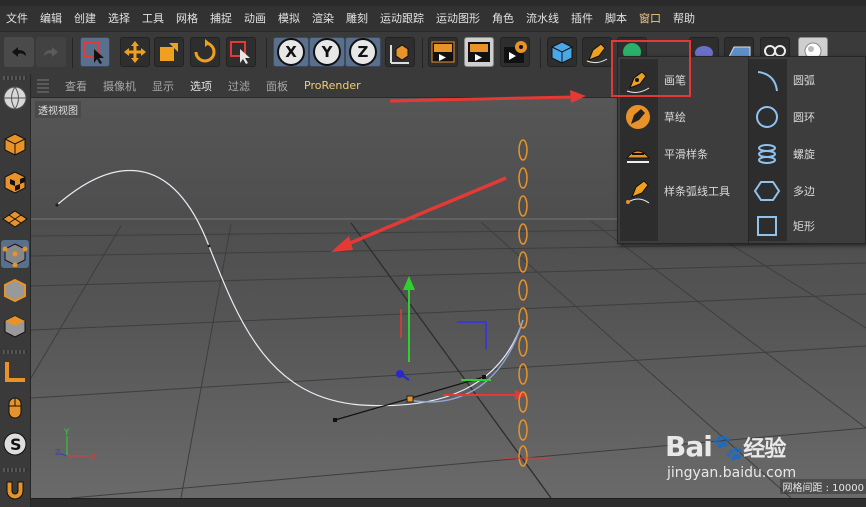  I want to click on redo-icon, so click(51, 52).